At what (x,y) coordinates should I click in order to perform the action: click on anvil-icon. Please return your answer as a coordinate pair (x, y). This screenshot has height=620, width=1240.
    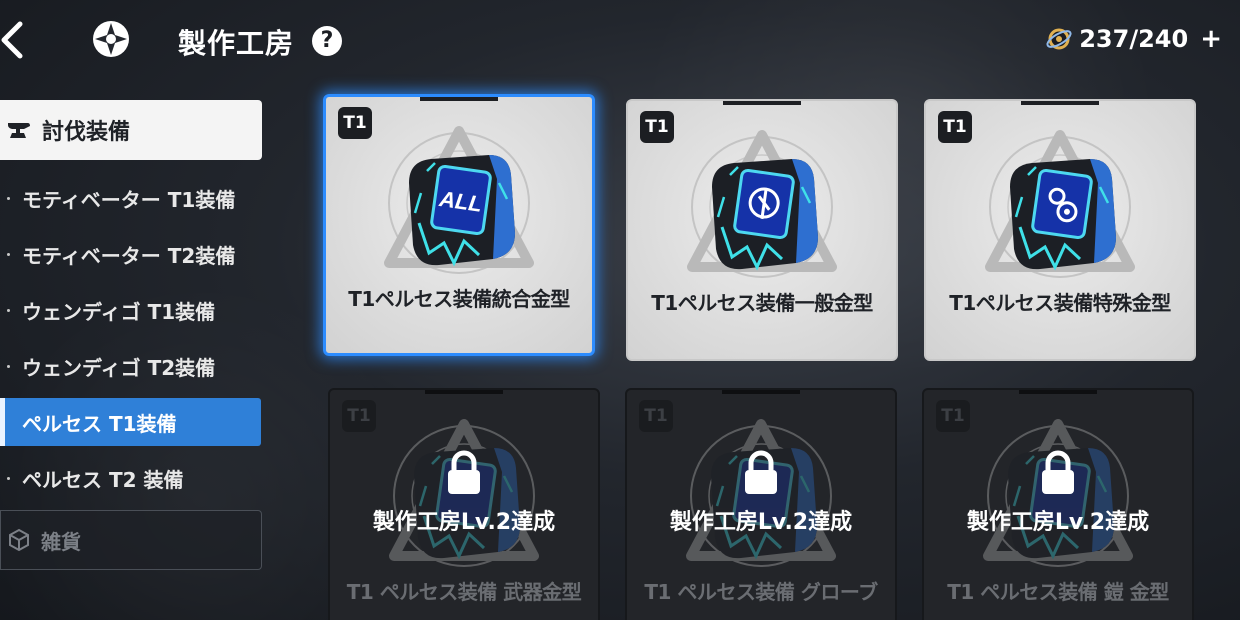
    Looking at the image, I should click on (19, 130).